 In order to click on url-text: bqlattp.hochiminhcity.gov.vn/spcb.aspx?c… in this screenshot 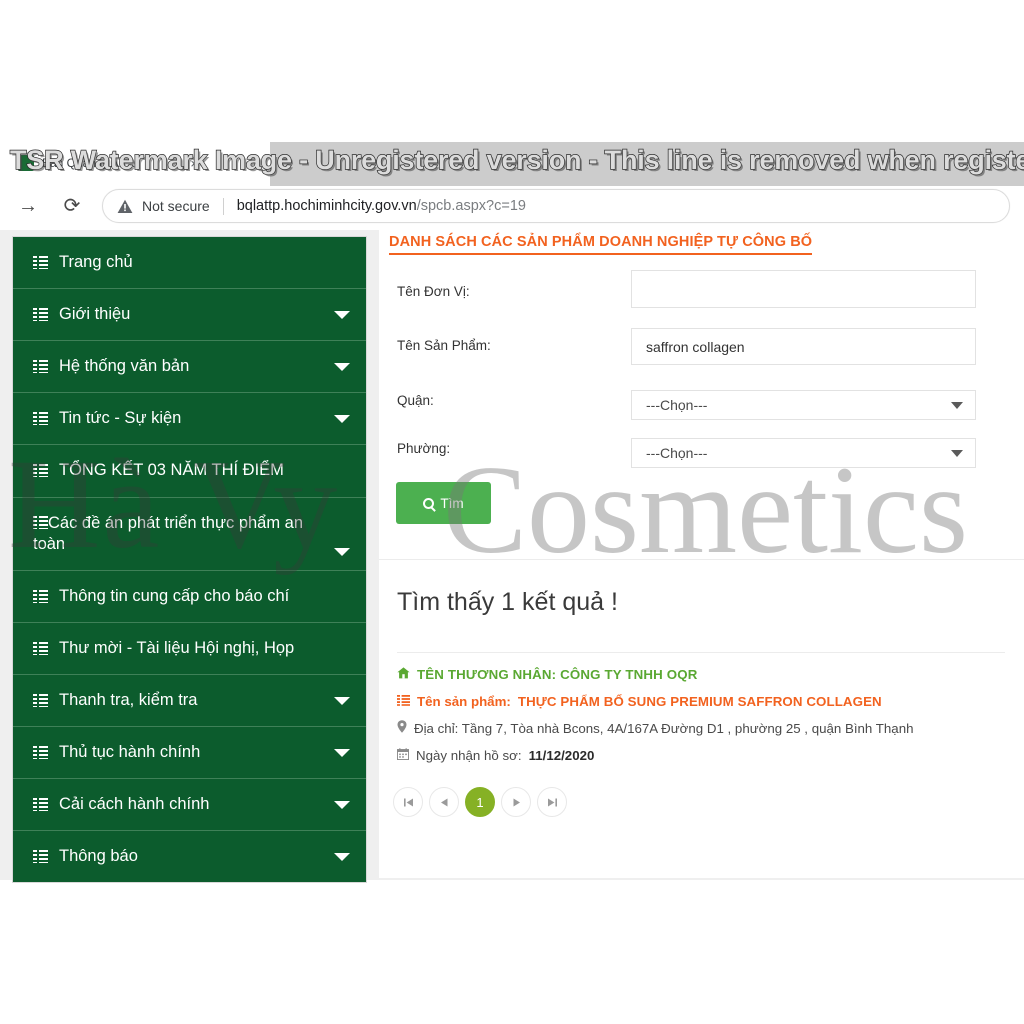, I will do `click(381, 206)`.